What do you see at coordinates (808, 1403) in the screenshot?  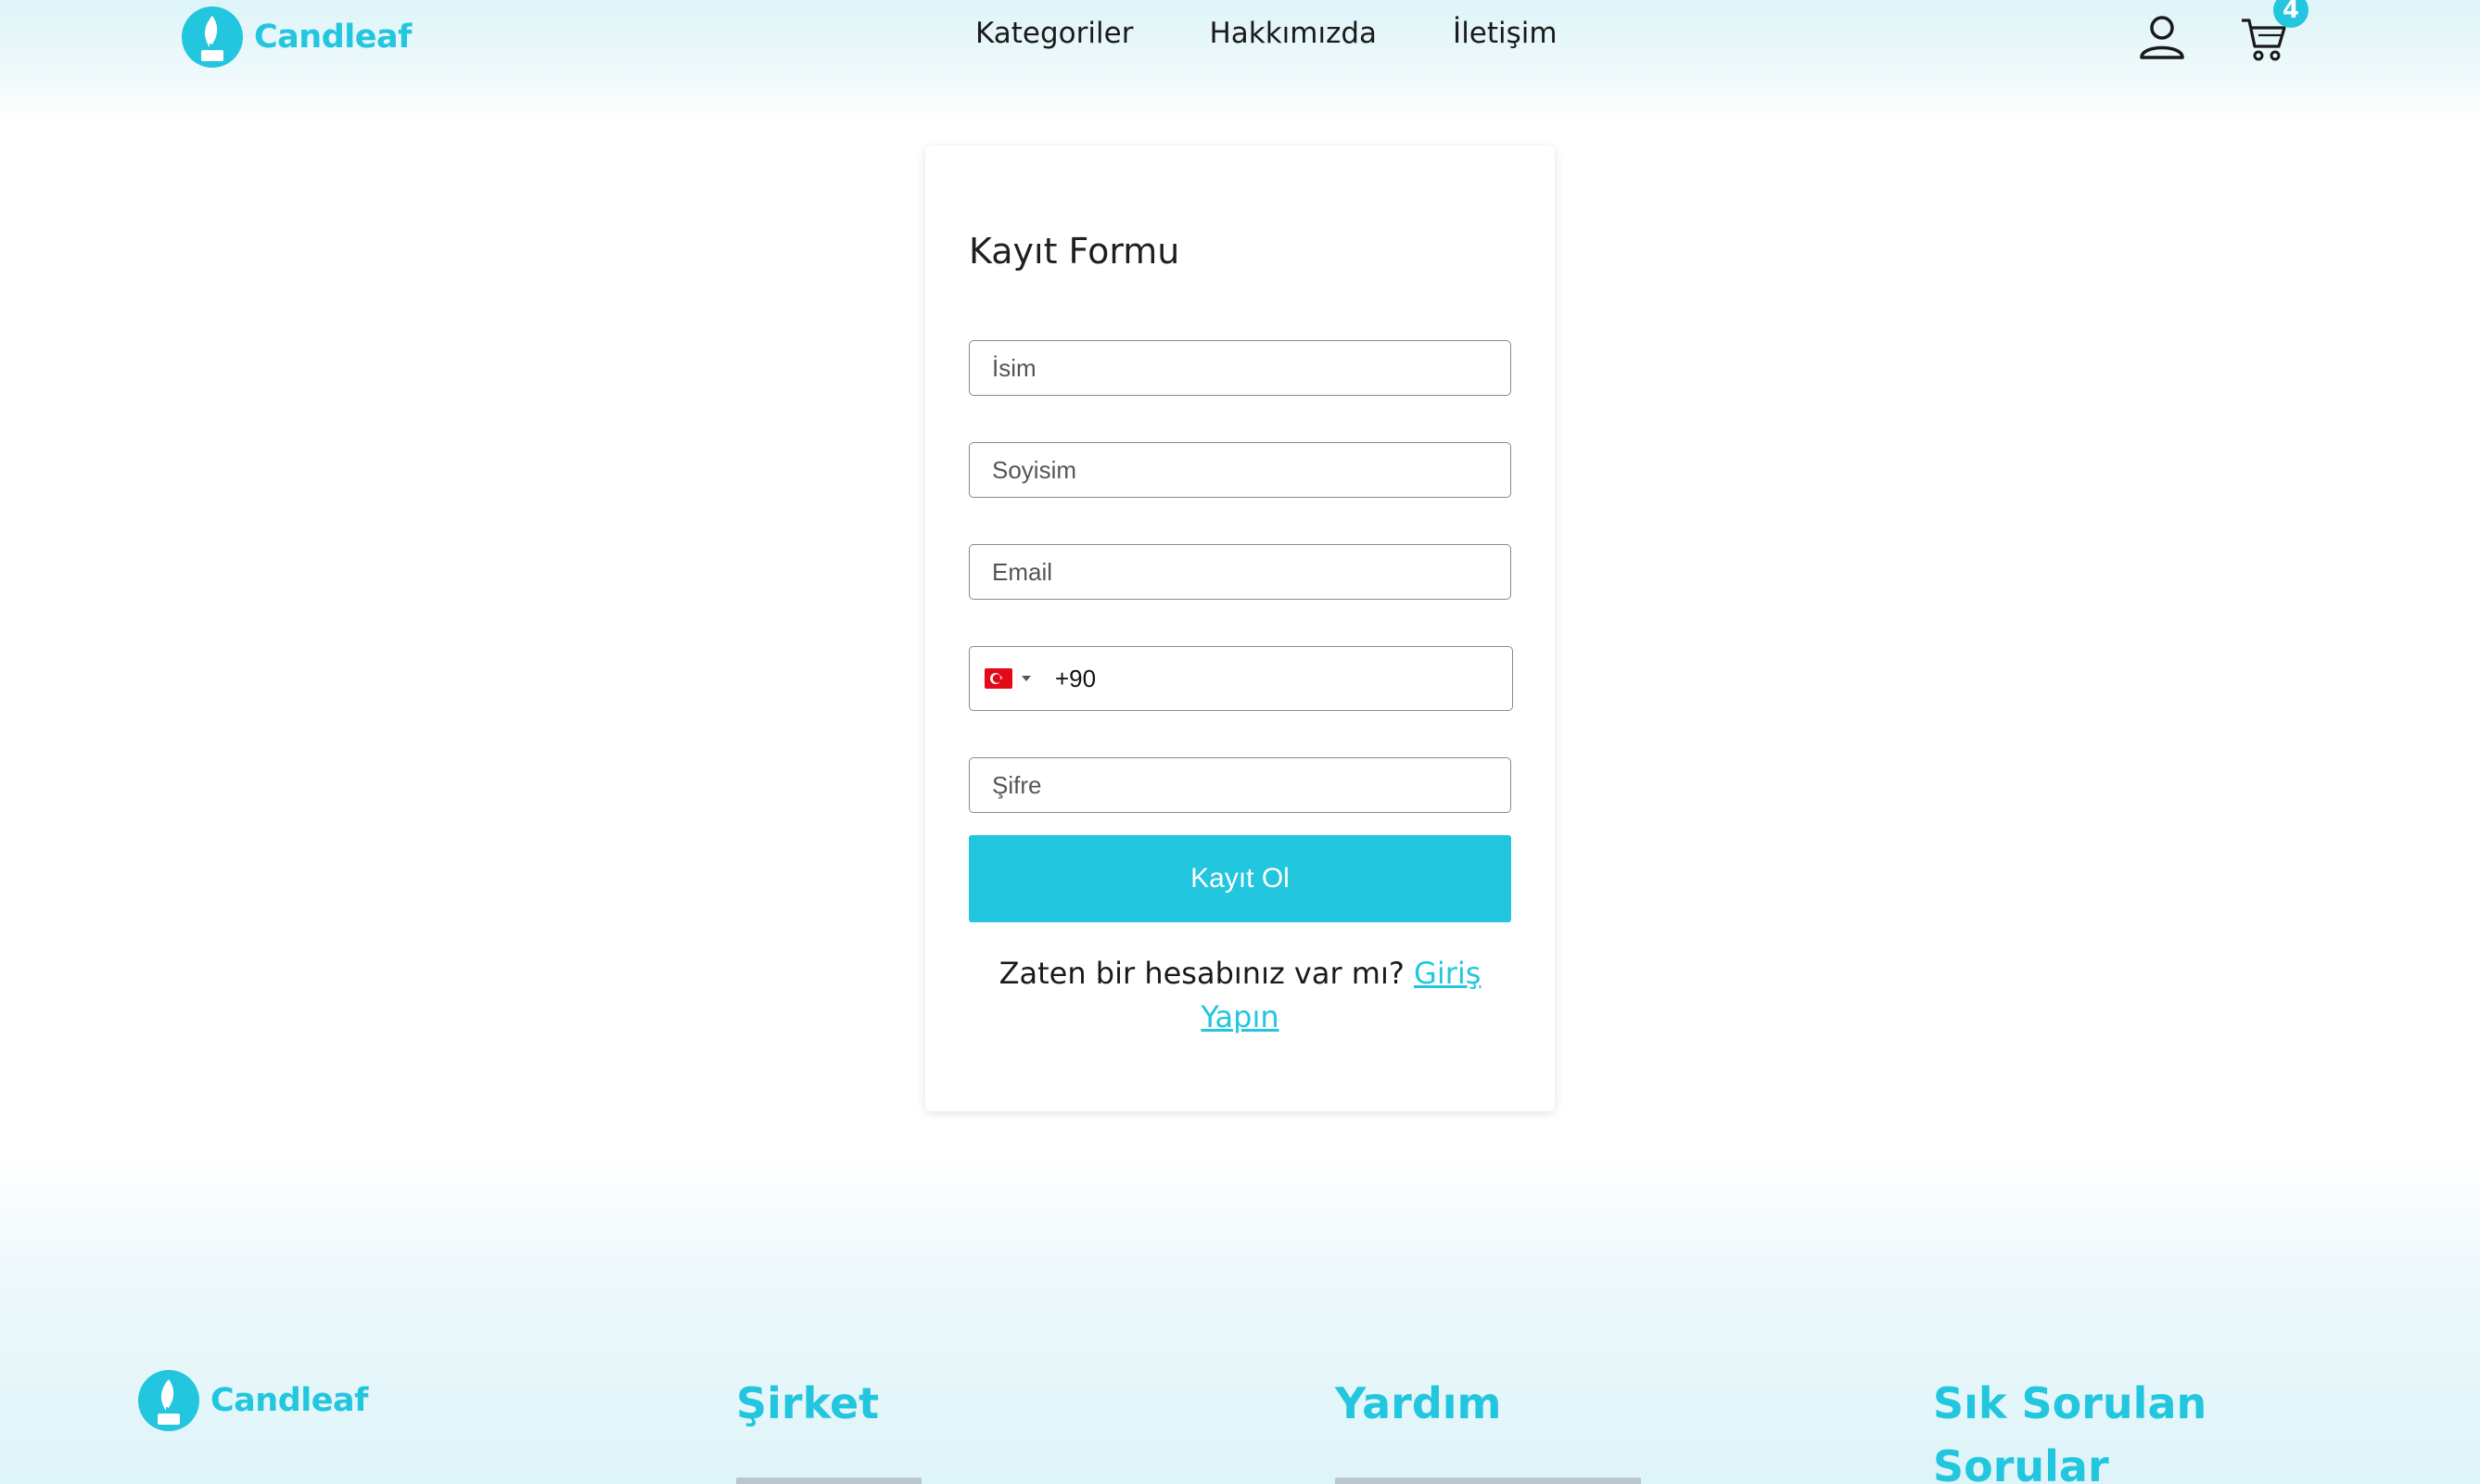 I see `footer-heading-company: Şirket` at bounding box center [808, 1403].